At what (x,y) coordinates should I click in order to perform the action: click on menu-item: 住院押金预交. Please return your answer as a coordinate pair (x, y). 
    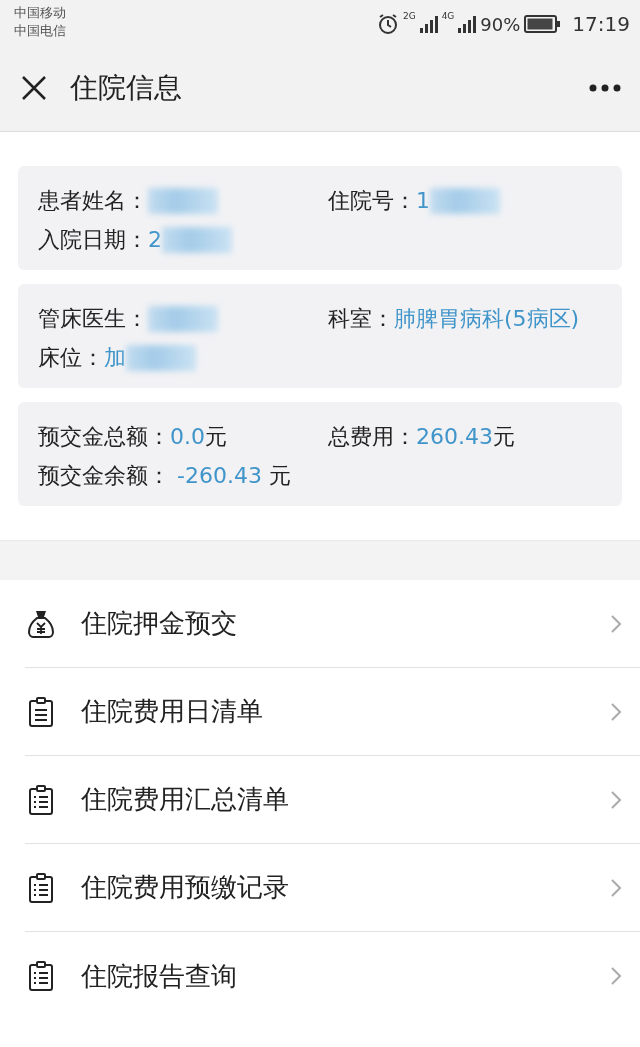
    Looking at the image, I should click on (332, 624).